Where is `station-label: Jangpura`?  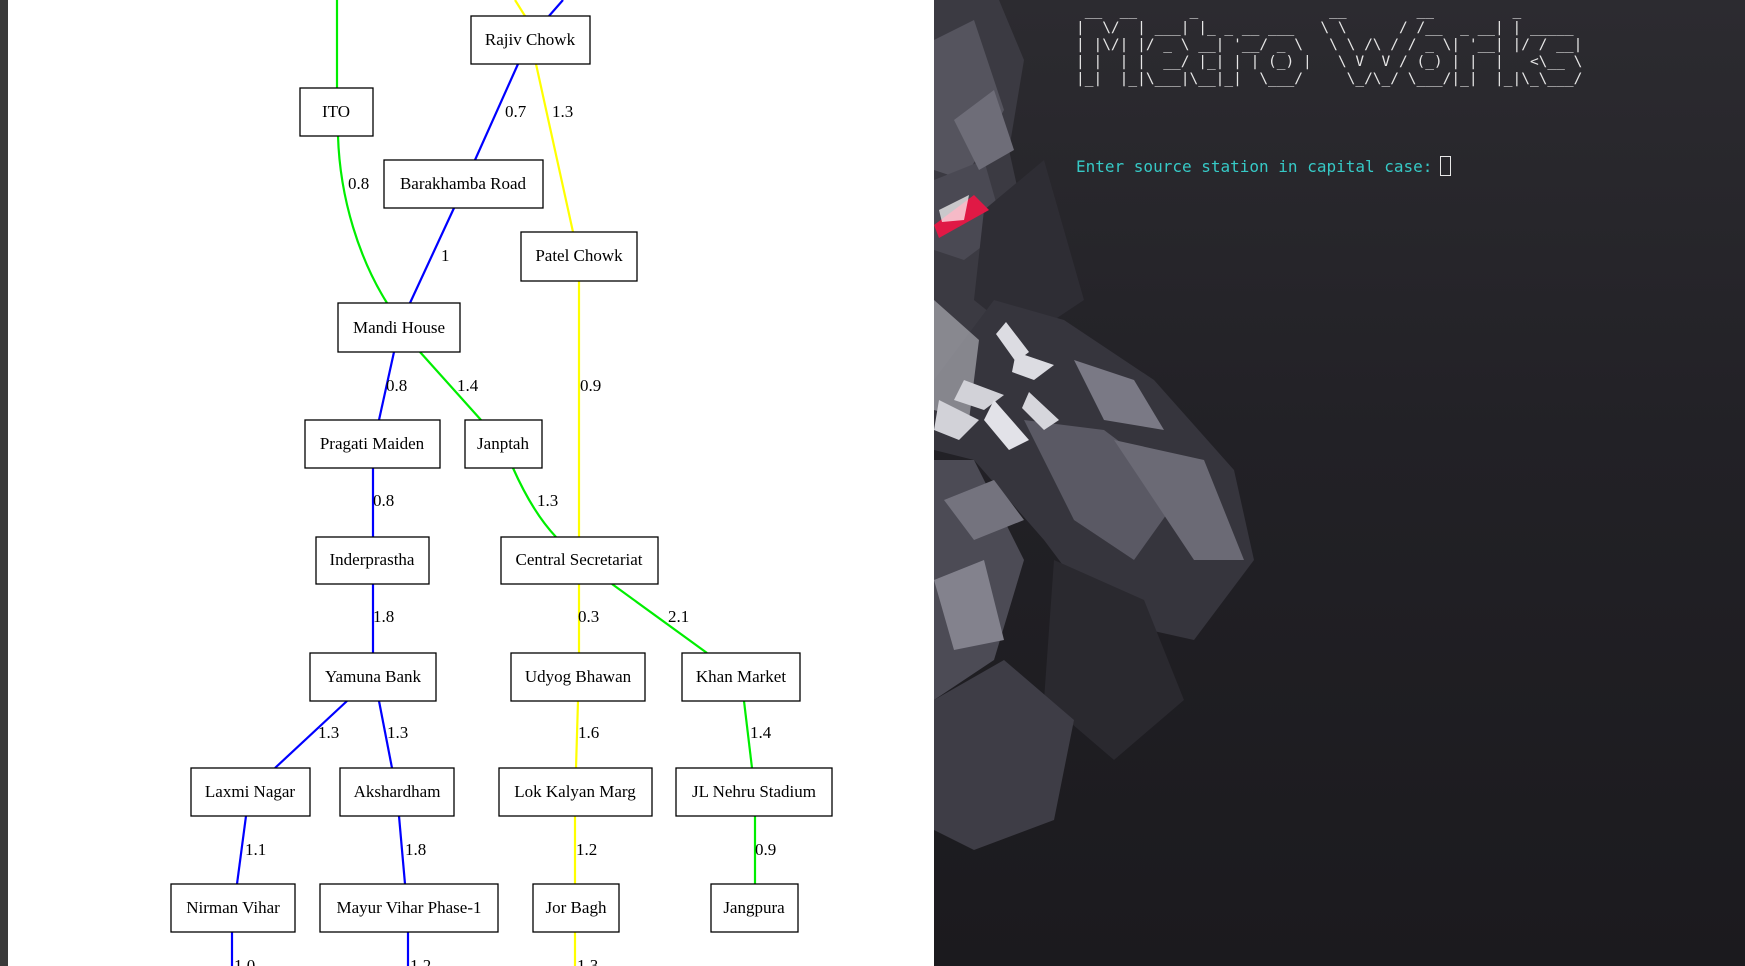
station-label: Jangpura is located at coordinates (754, 907).